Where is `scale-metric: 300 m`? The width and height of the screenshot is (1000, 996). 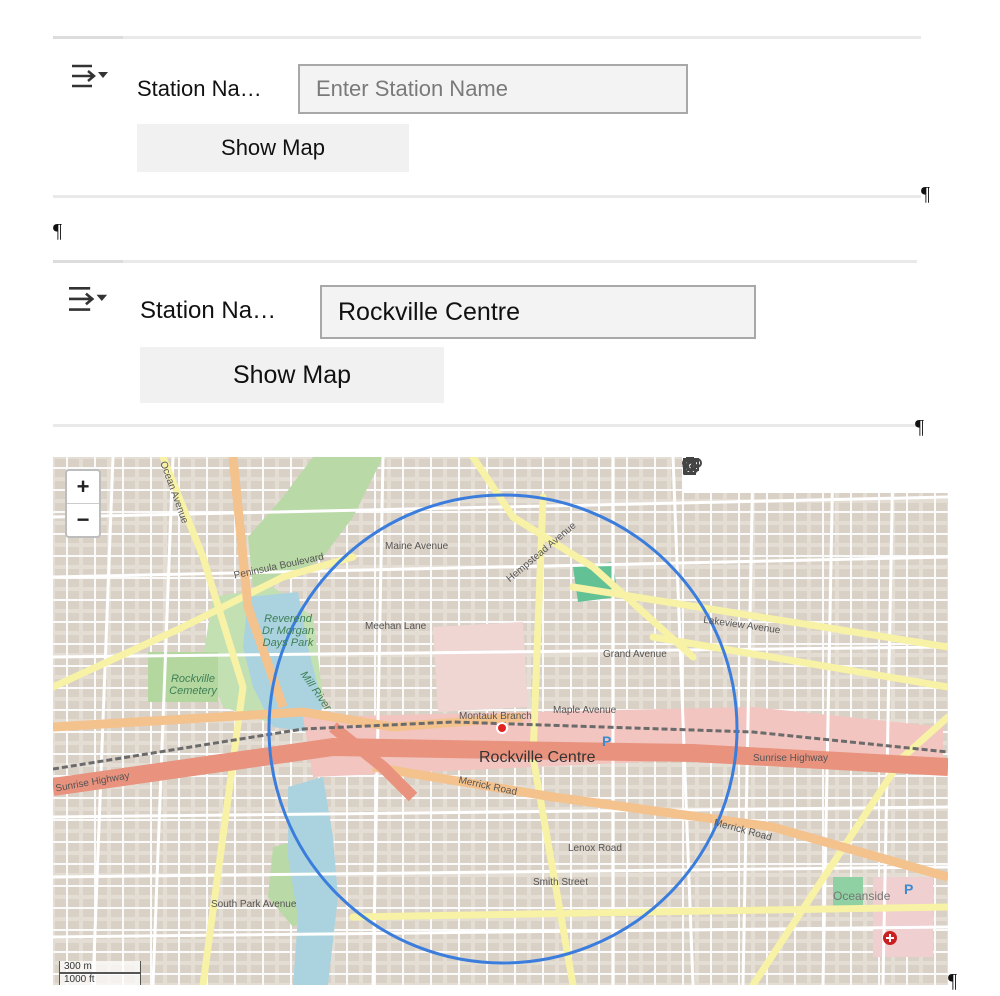 scale-metric: 300 m is located at coordinates (100, 967).